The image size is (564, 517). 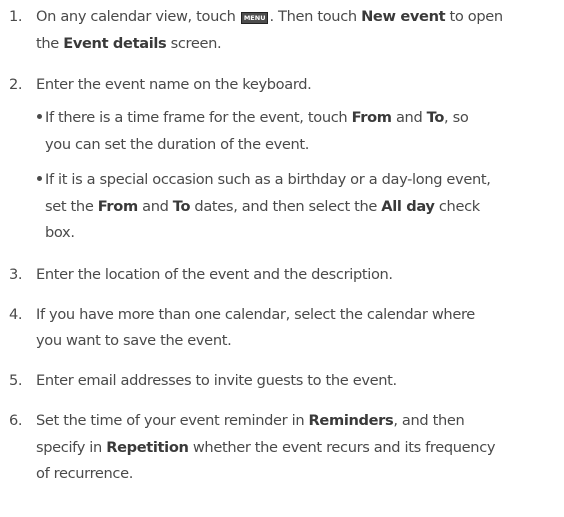 What do you see at coordinates (16, 84) in the screenshot?
I see `step-number: 2.` at bounding box center [16, 84].